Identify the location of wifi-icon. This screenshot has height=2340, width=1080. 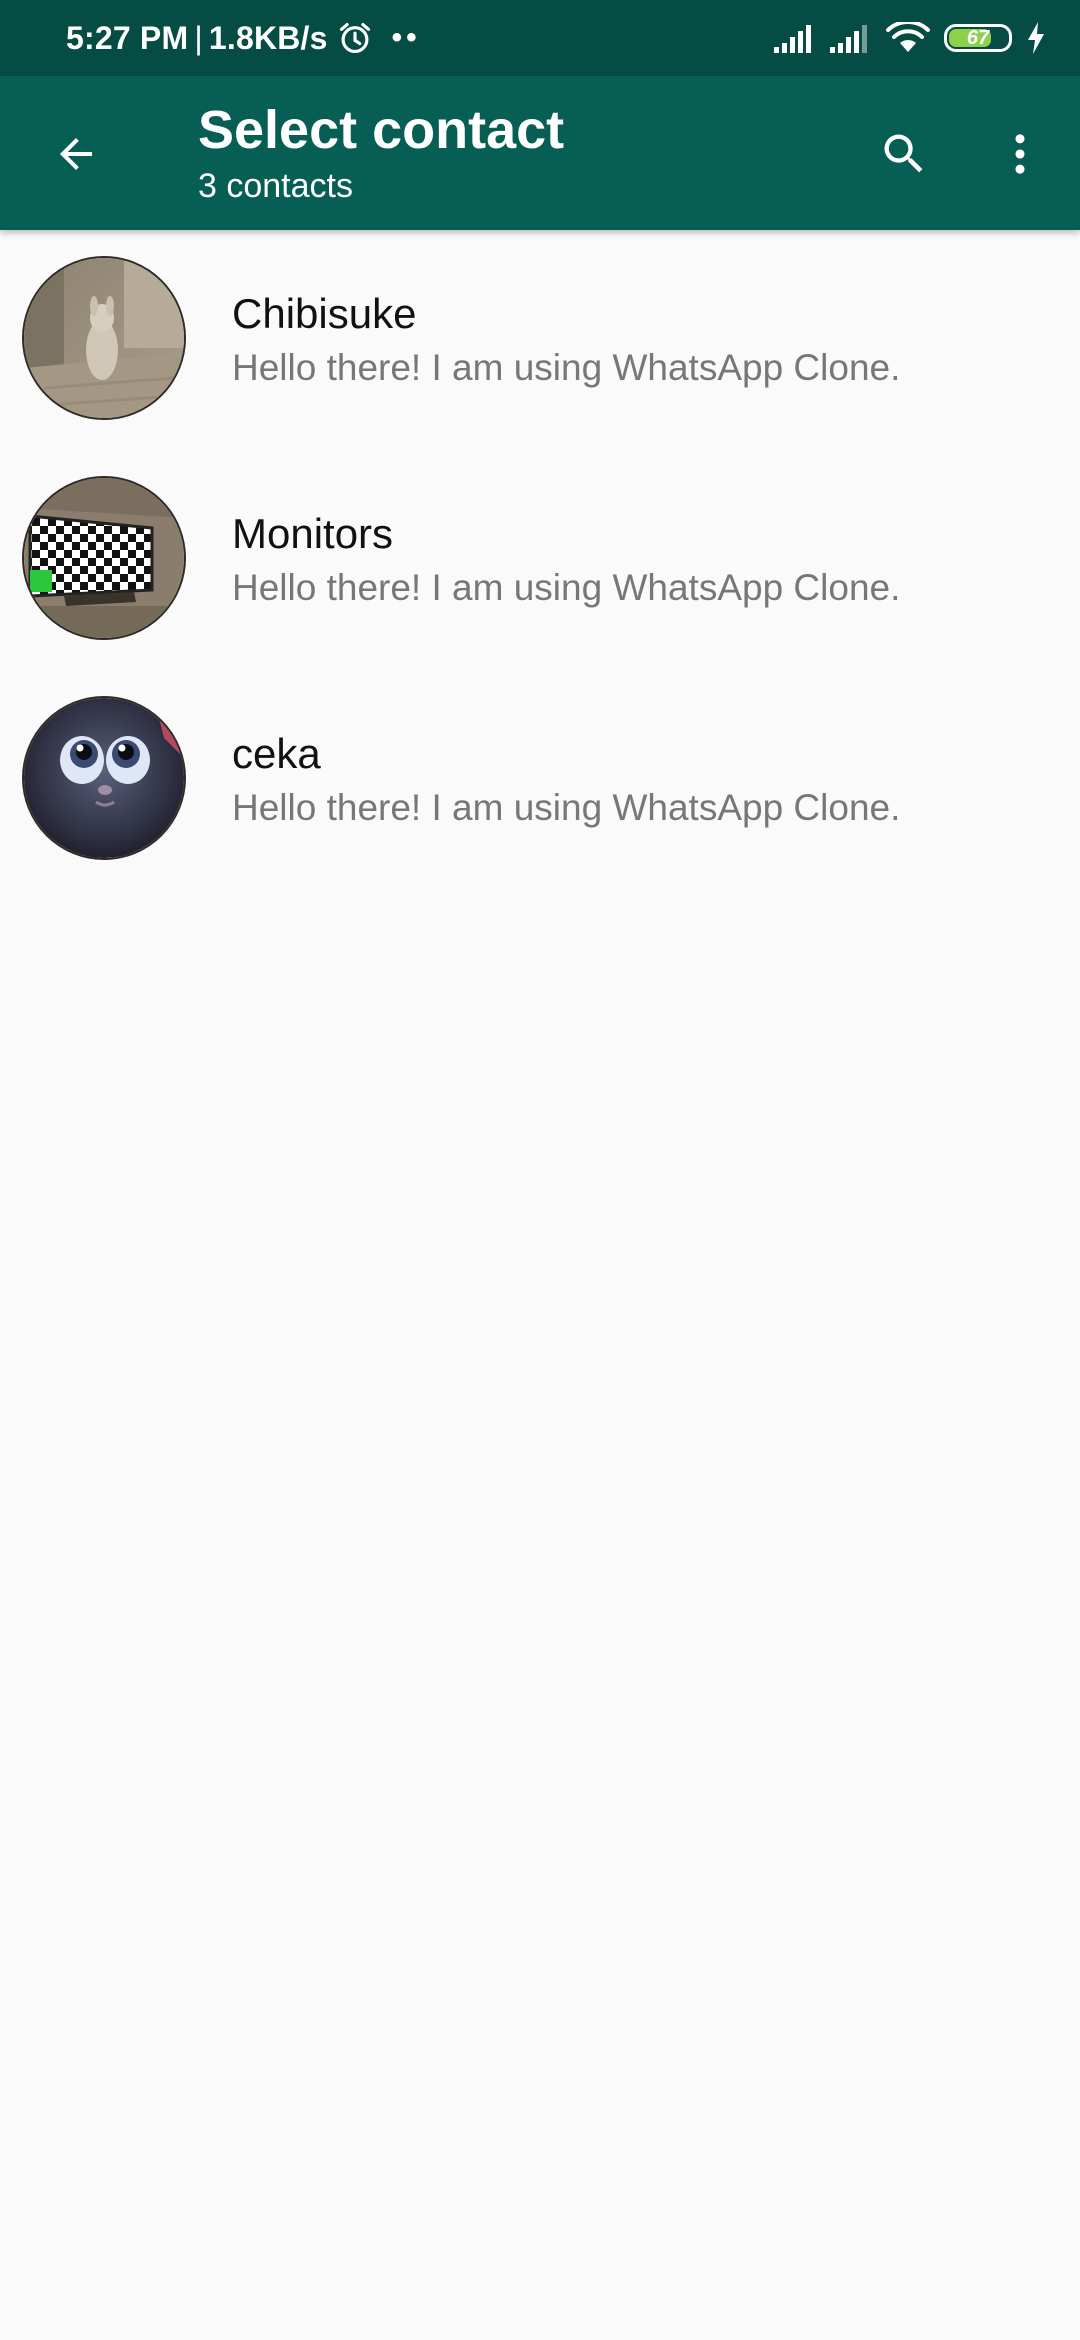
(908, 37).